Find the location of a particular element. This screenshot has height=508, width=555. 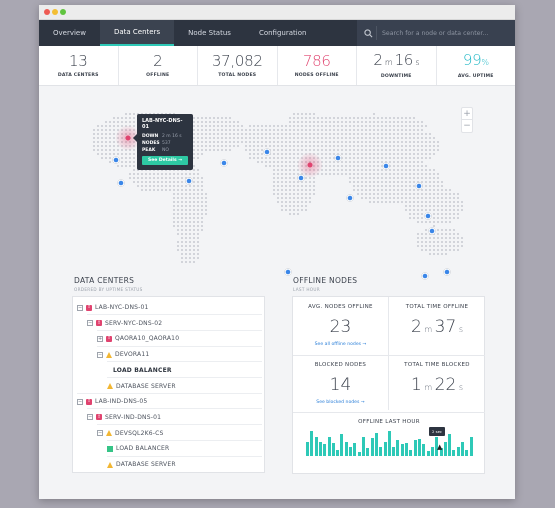

maximize-window-button is located at coordinates (63, 12).